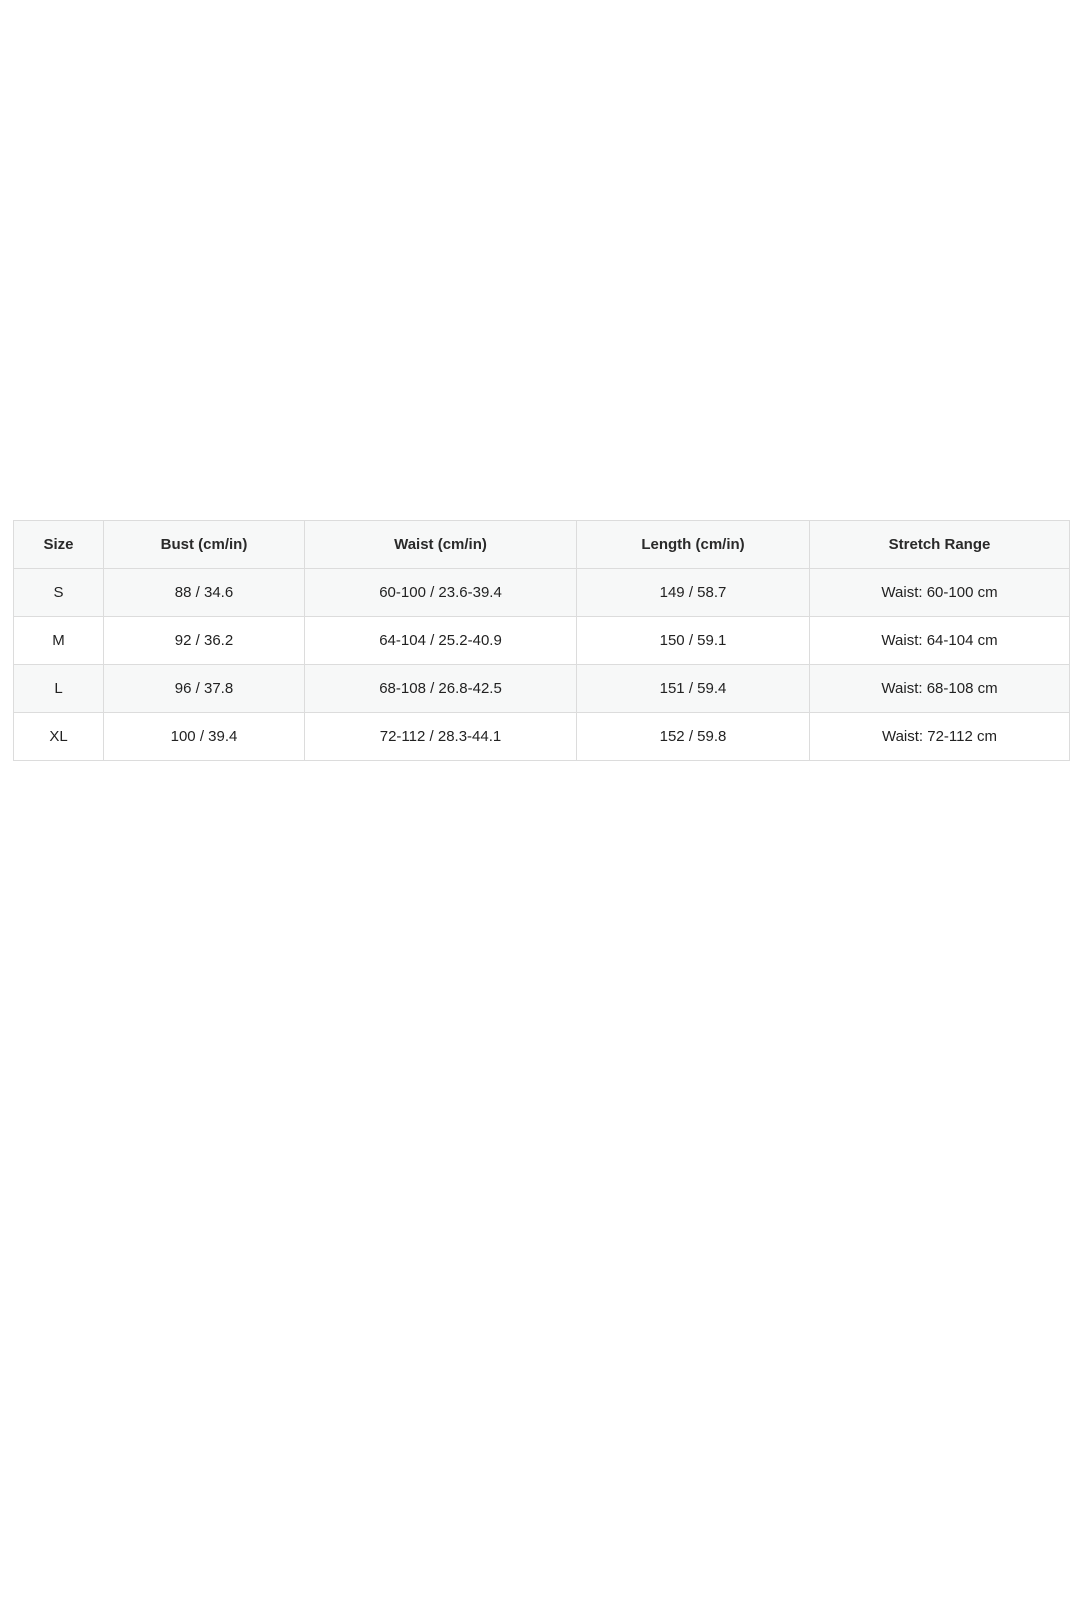 This screenshot has width=1080, height=1620. What do you see at coordinates (204, 736) in the screenshot?
I see `cell-bust: 100 / 39.4` at bounding box center [204, 736].